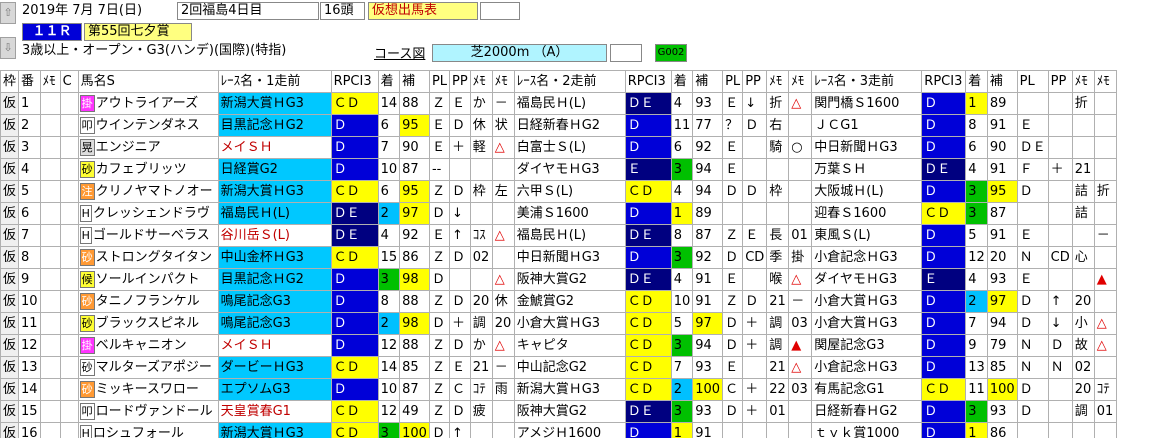  What do you see at coordinates (778, 279) in the screenshot?
I see `memo-a-p2: 喉` at bounding box center [778, 279].